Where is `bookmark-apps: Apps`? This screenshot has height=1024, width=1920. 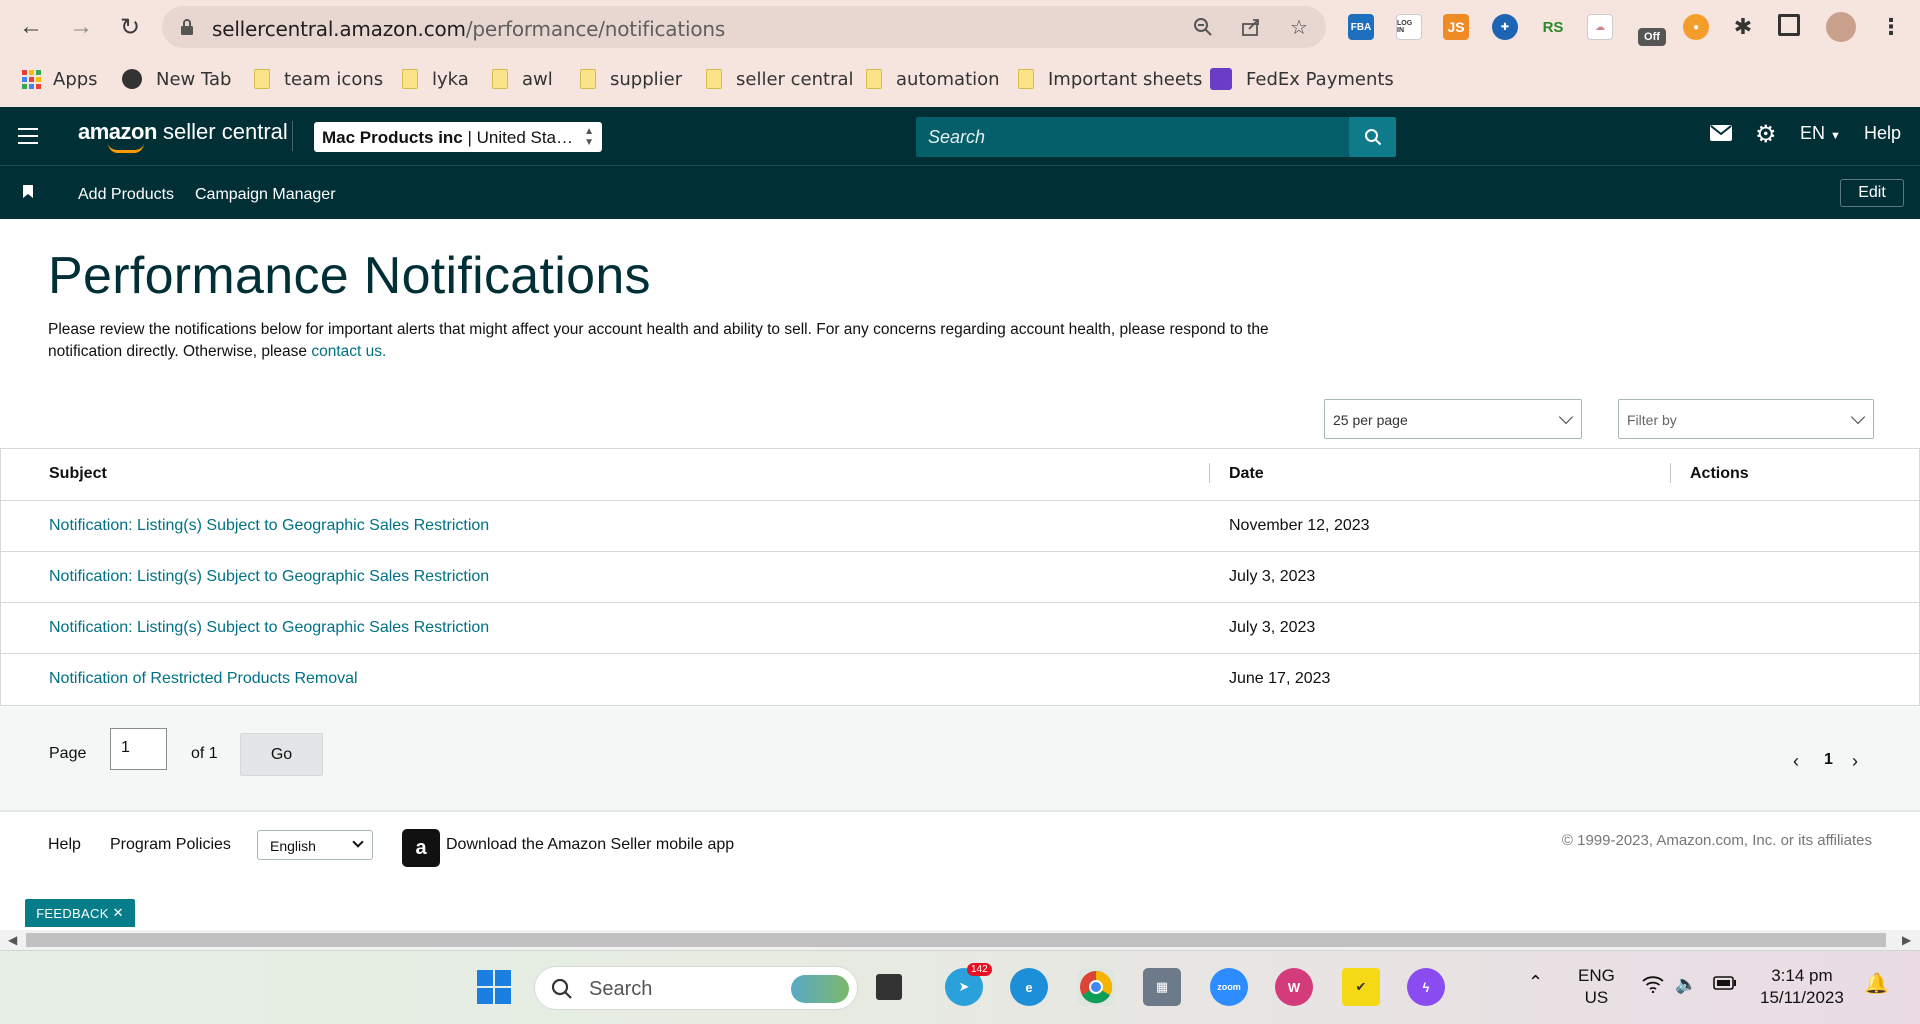
bookmark-apps: Apps is located at coordinates (60, 79).